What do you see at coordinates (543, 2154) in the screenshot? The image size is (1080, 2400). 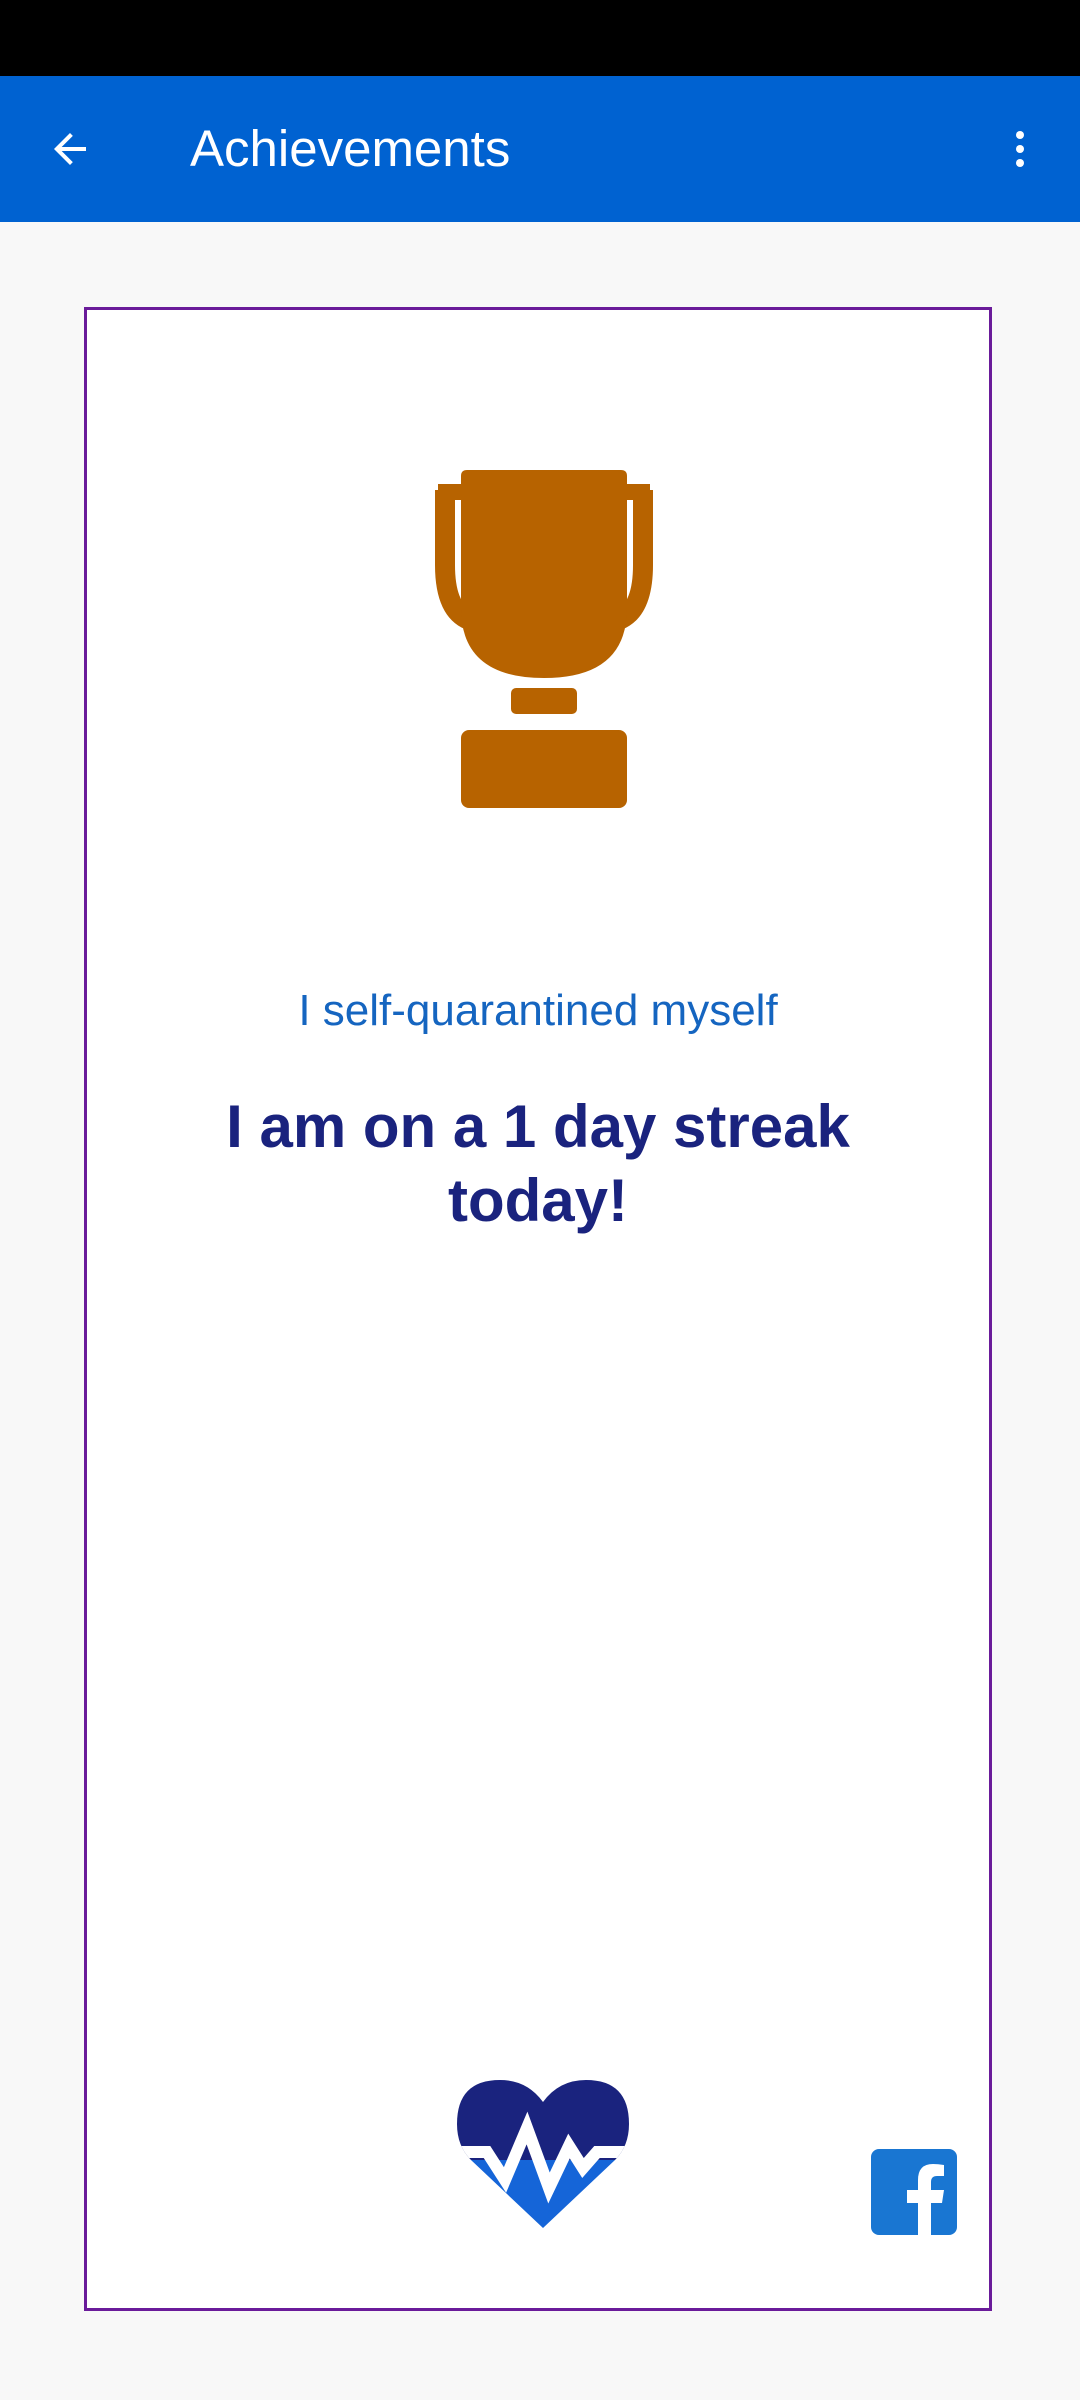 I see `heart-pulse-icon` at bounding box center [543, 2154].